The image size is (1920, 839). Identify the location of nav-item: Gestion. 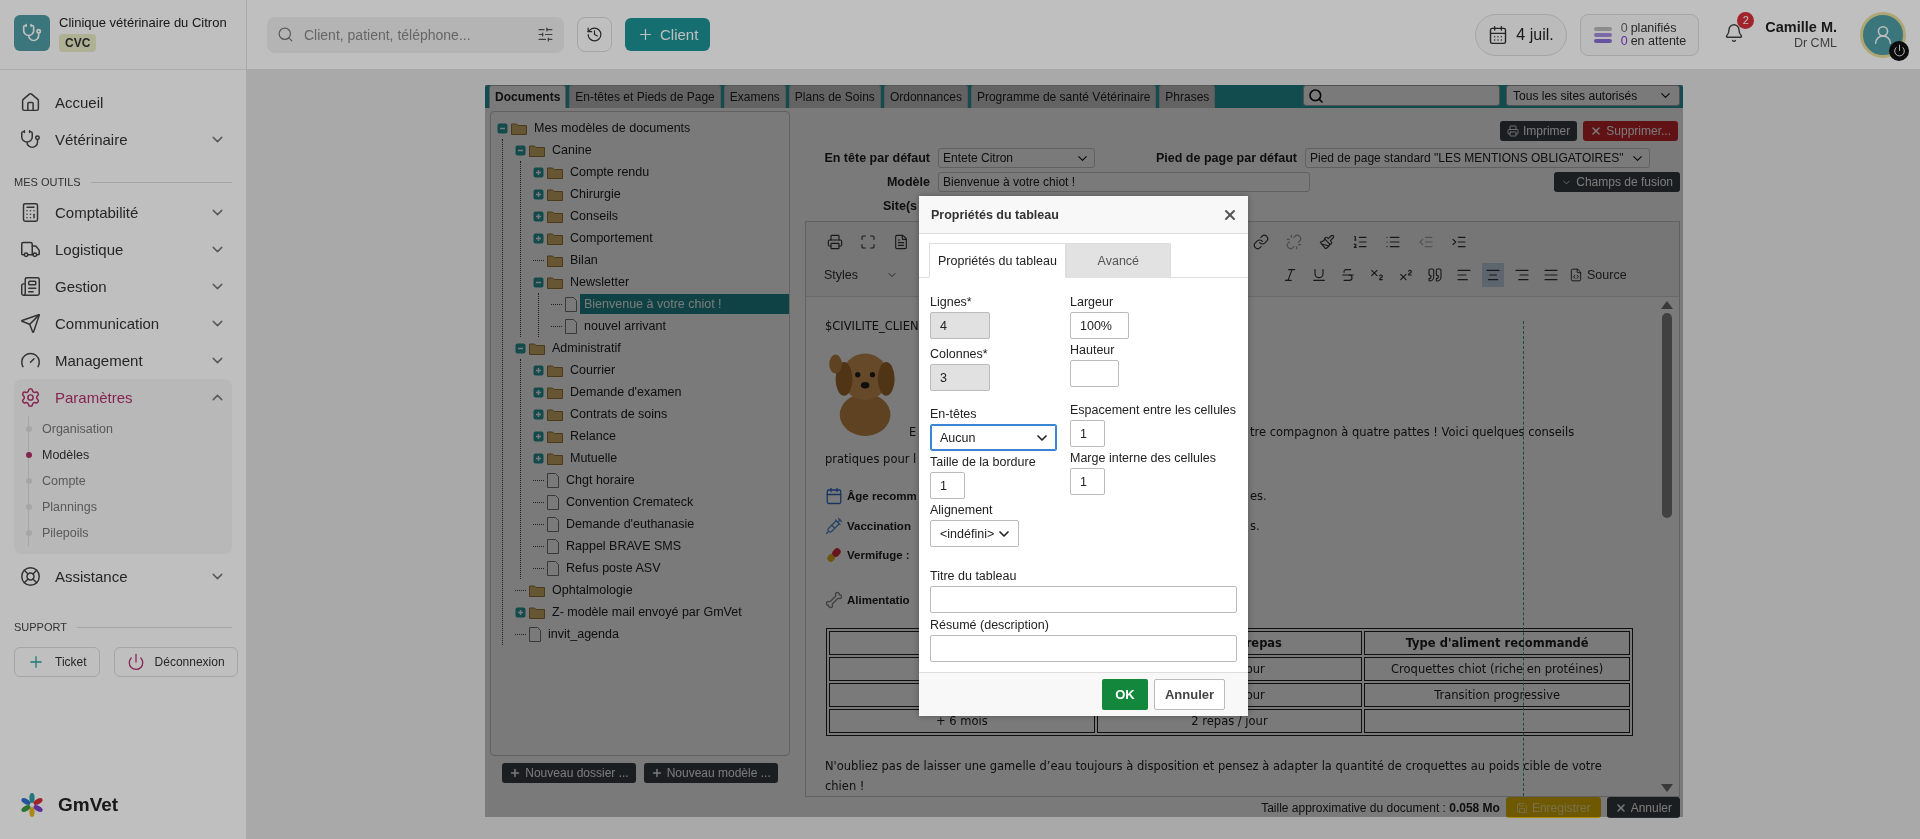
(123, 286).